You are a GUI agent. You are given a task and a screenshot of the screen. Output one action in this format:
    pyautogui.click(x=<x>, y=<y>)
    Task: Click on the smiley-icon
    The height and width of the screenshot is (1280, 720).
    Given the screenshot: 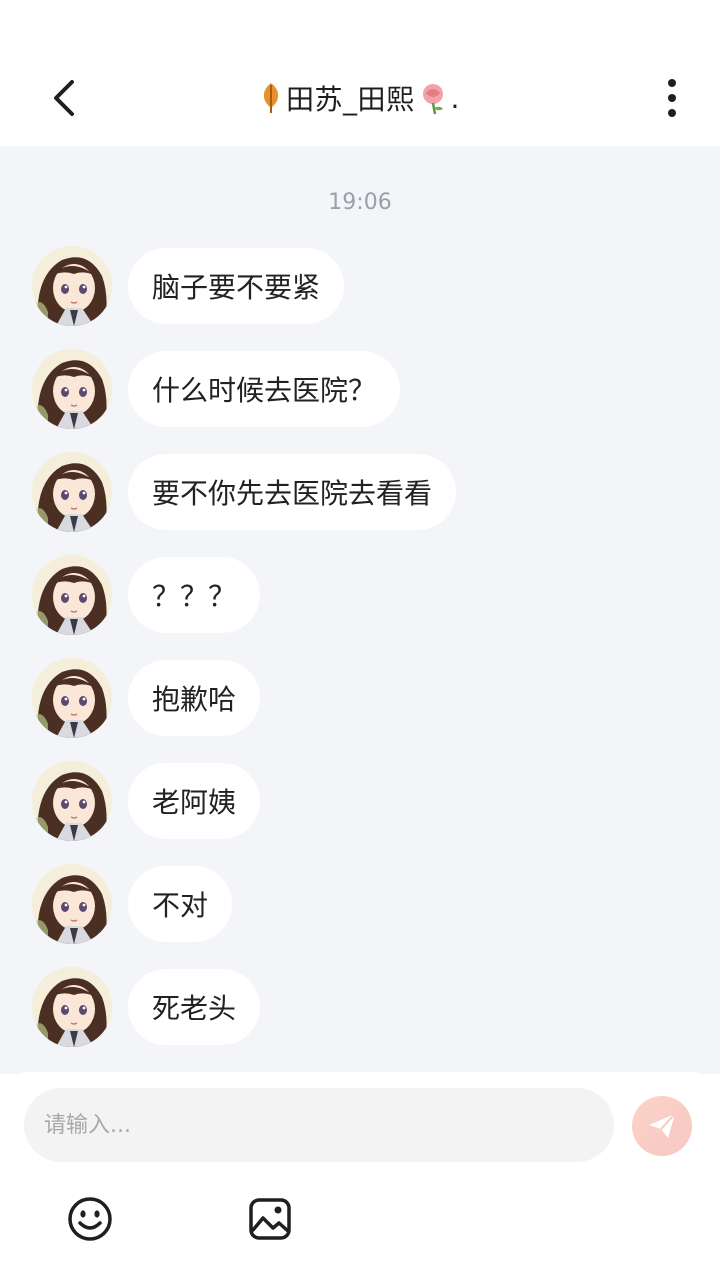 What is the action you would take?
    pyautogui.click(x=90, y=1219)
    